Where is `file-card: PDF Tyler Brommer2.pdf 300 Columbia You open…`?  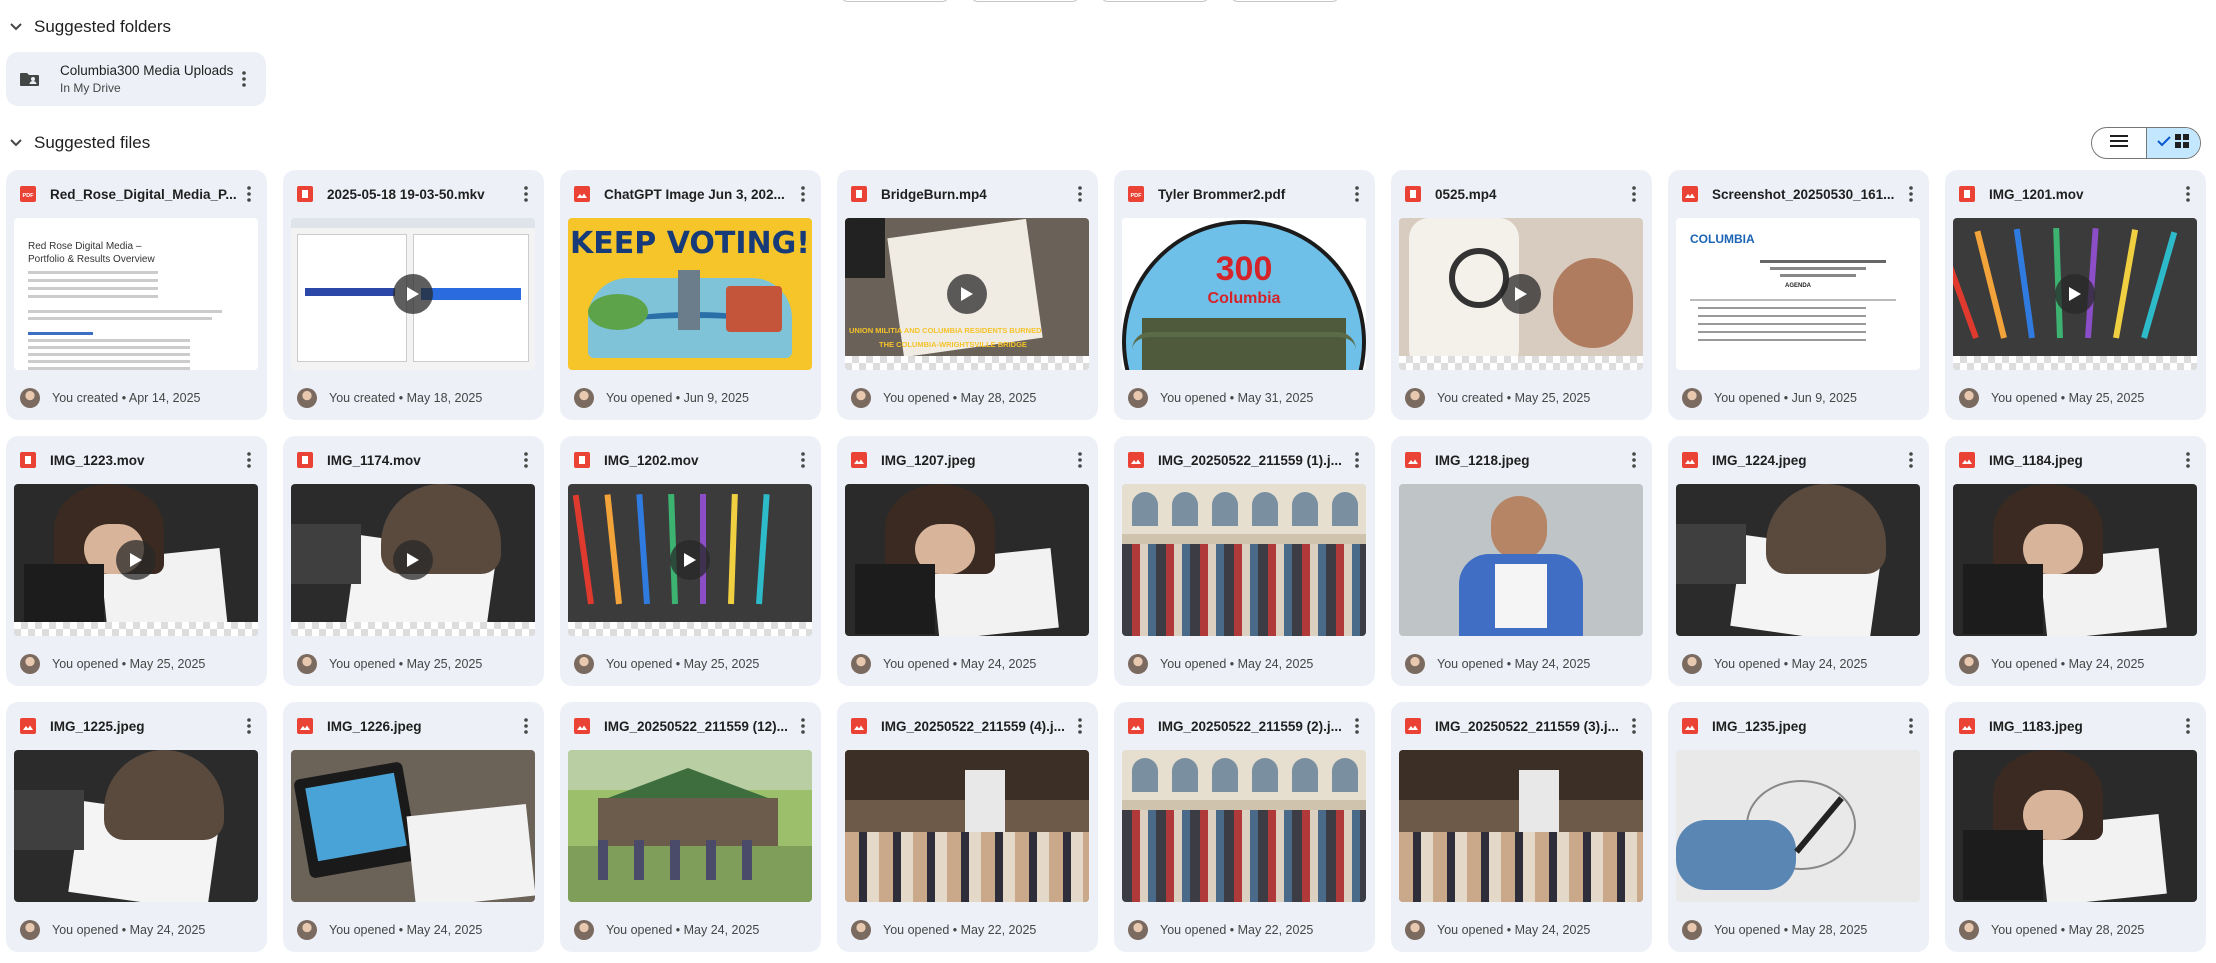
file-card: PDF Tyler Brommer2.pdf 300 Columbia You open… is located at coordinates (1244, 295).